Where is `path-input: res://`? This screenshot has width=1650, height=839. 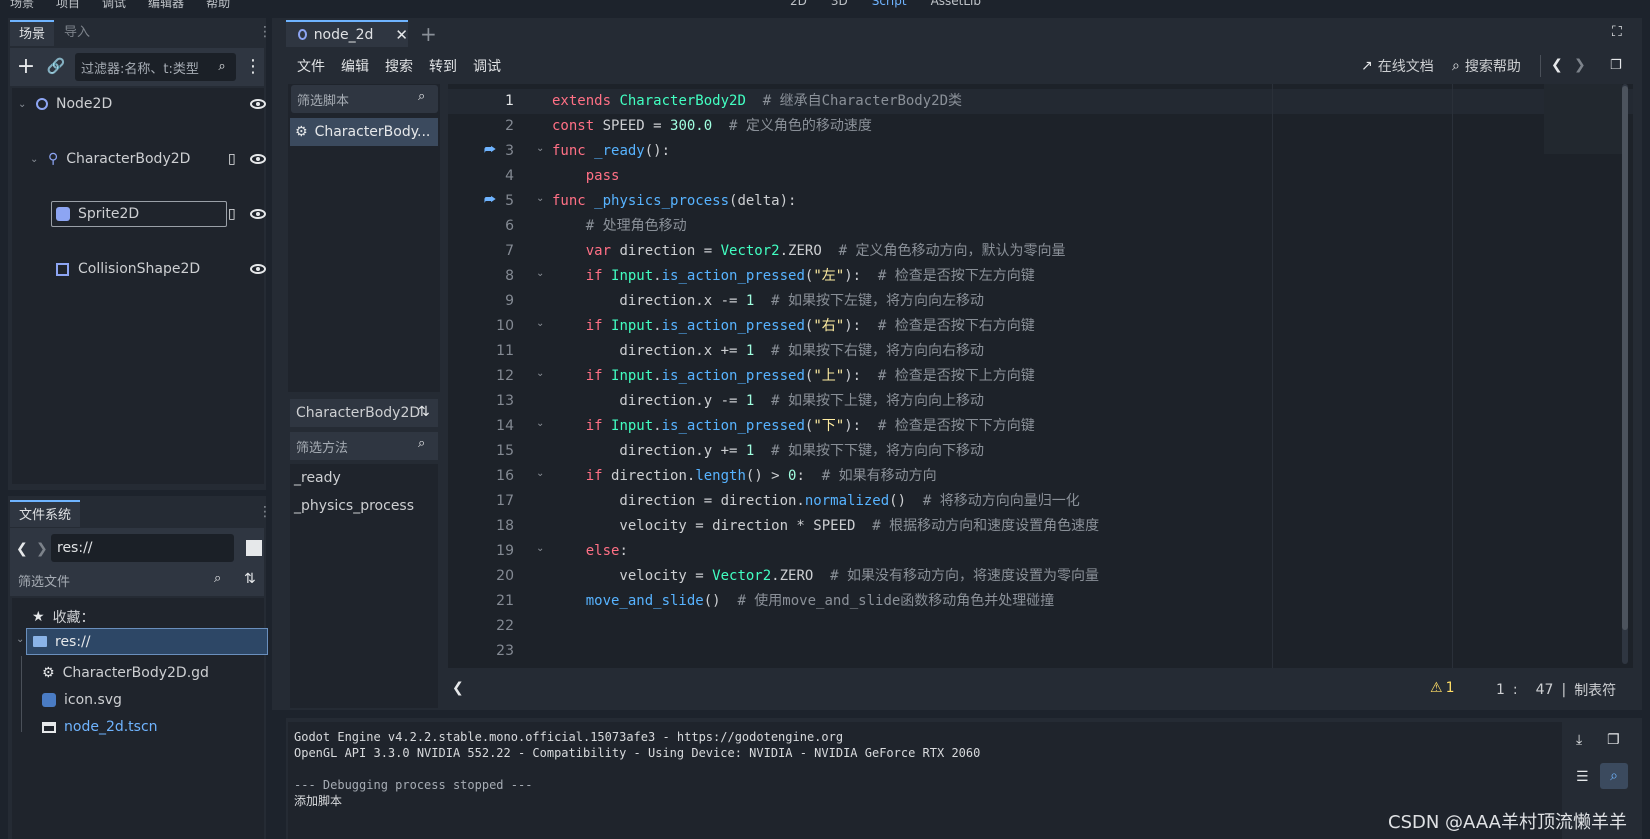
path-input: res:// is located at coordinates (142, 548).